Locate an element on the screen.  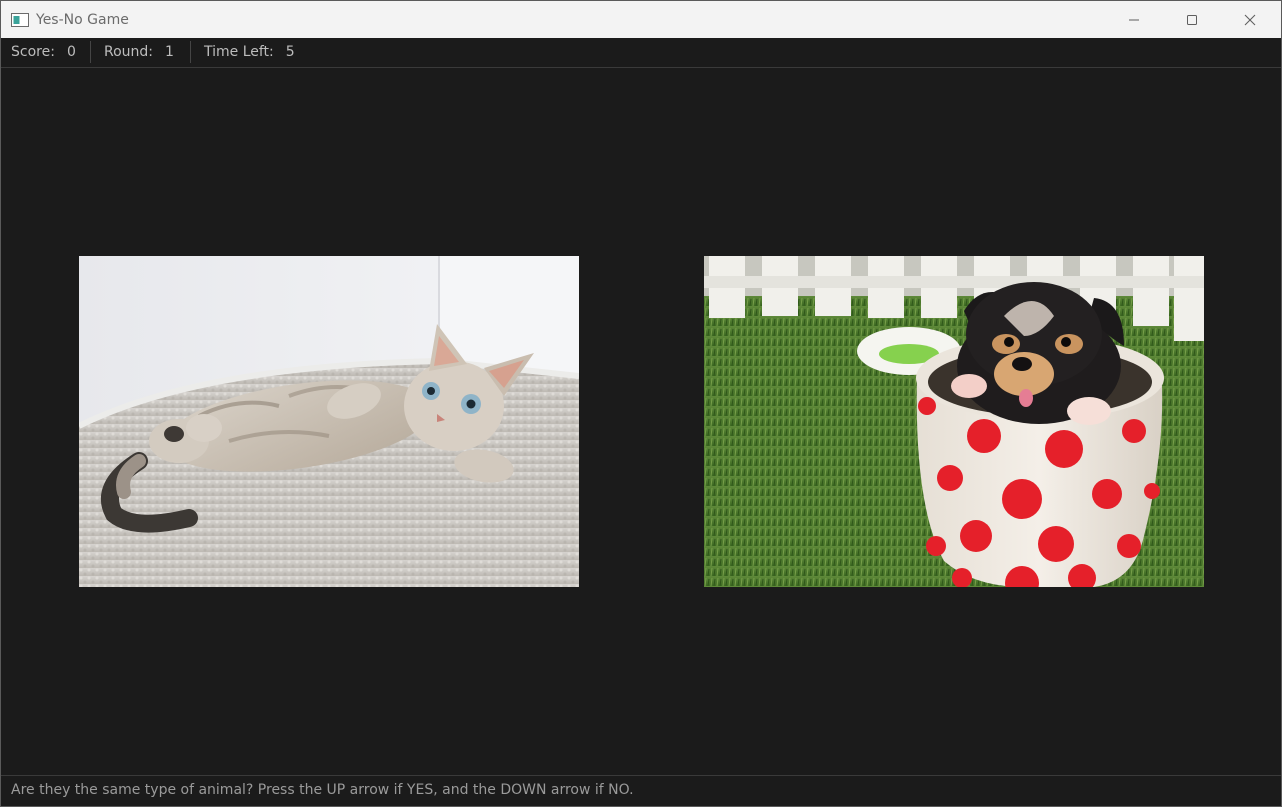
score-value: 0 is located at coordinates (71, 52).